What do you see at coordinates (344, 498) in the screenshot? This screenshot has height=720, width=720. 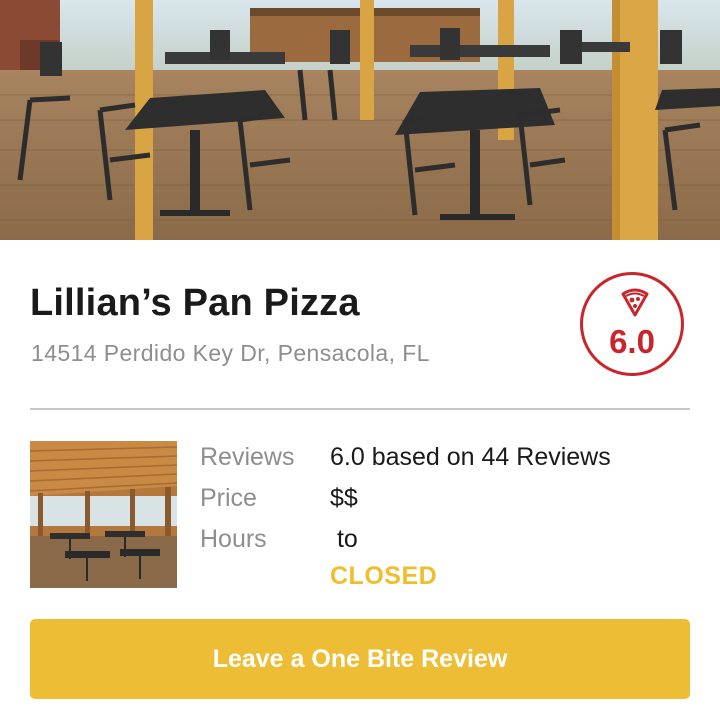 I see `price-value: $$` at bounding box center [344, 498].